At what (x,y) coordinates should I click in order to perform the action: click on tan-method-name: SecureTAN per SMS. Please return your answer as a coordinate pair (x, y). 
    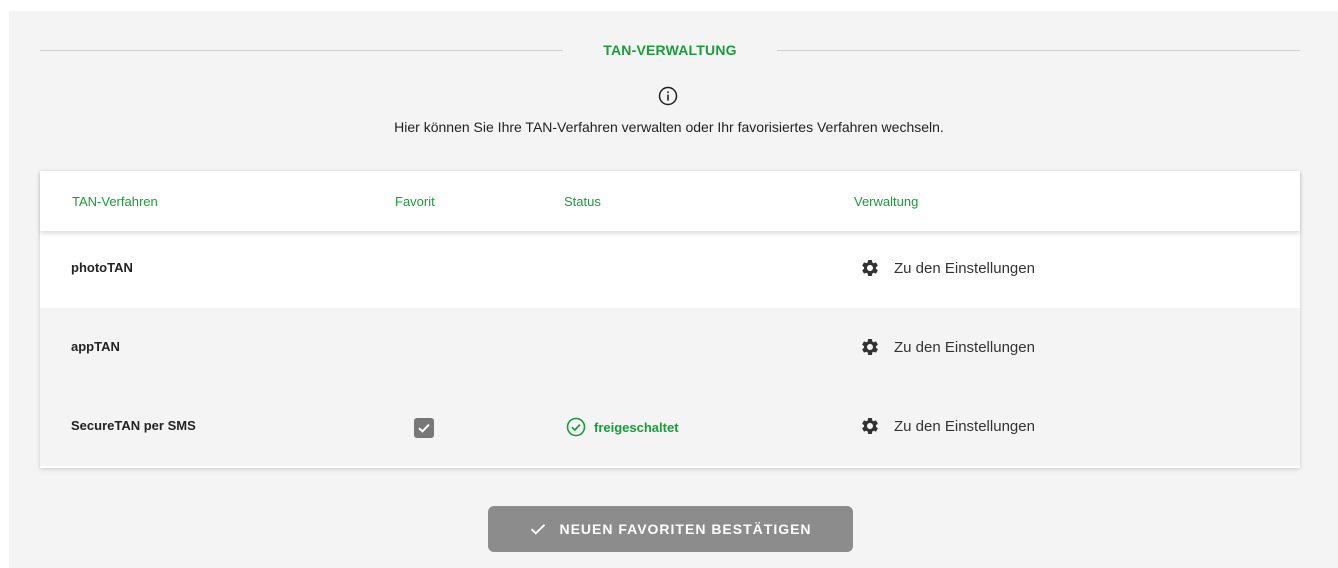
    Looking at the image, I should click on (133, 425).